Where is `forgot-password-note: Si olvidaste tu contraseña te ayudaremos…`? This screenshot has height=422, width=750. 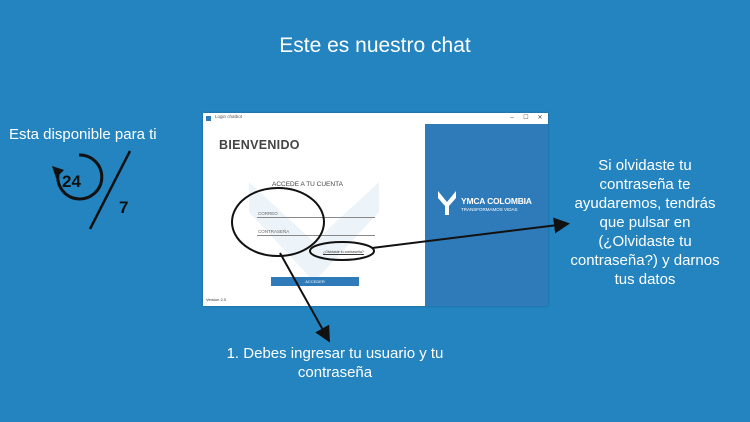
forgot-password-note: Si olvidaste tu contraseña te ayudaremos… is located at coordinates (645, 222).